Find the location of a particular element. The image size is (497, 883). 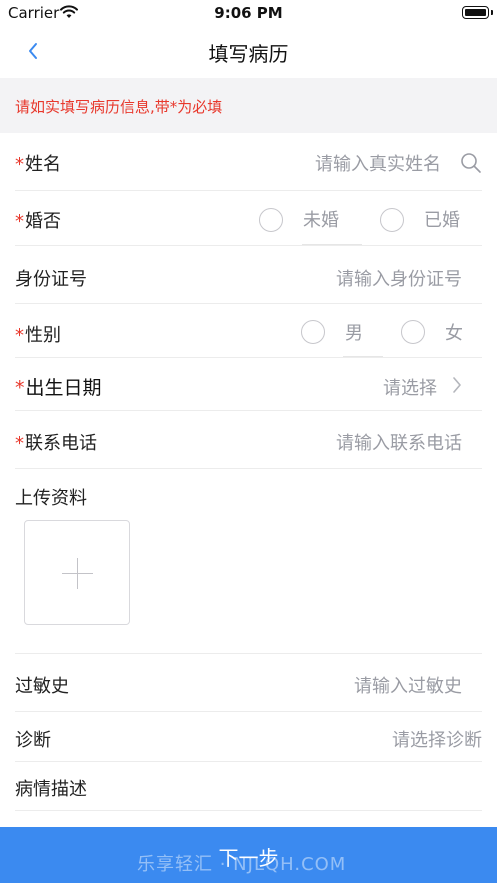

radio-female is located at coordinates (413, 332).